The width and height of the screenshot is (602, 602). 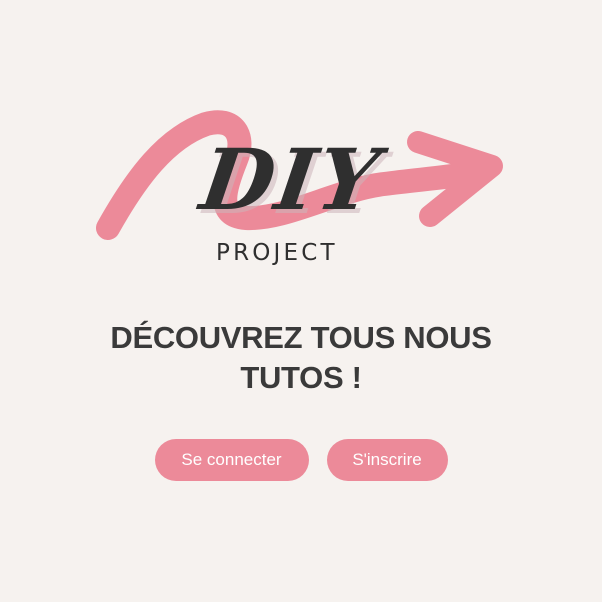 What do you see at coordinates (301, 377) in the screenshot?
I see `headline-line-2: TUTOS !` at bounding box center [301, 377].